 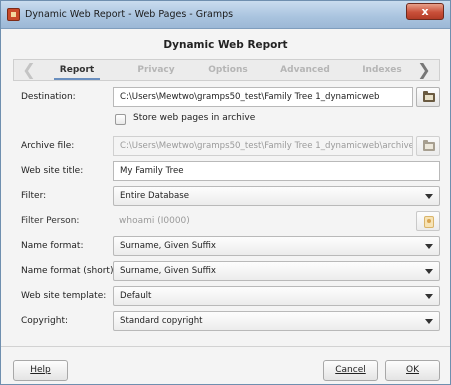 I want to click on site-title-label: Web site title:, so click(x=52, y=171).